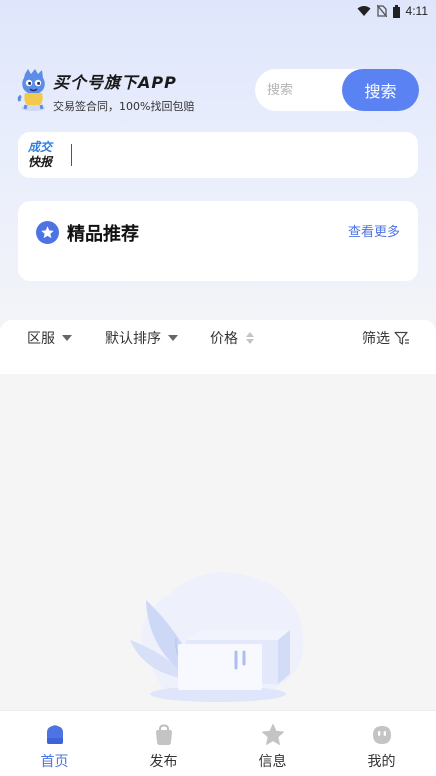 Image resolution: width=436 pixels, height=776 pixels. I want to click on filter-screen: 筛选, so click(386, 338).